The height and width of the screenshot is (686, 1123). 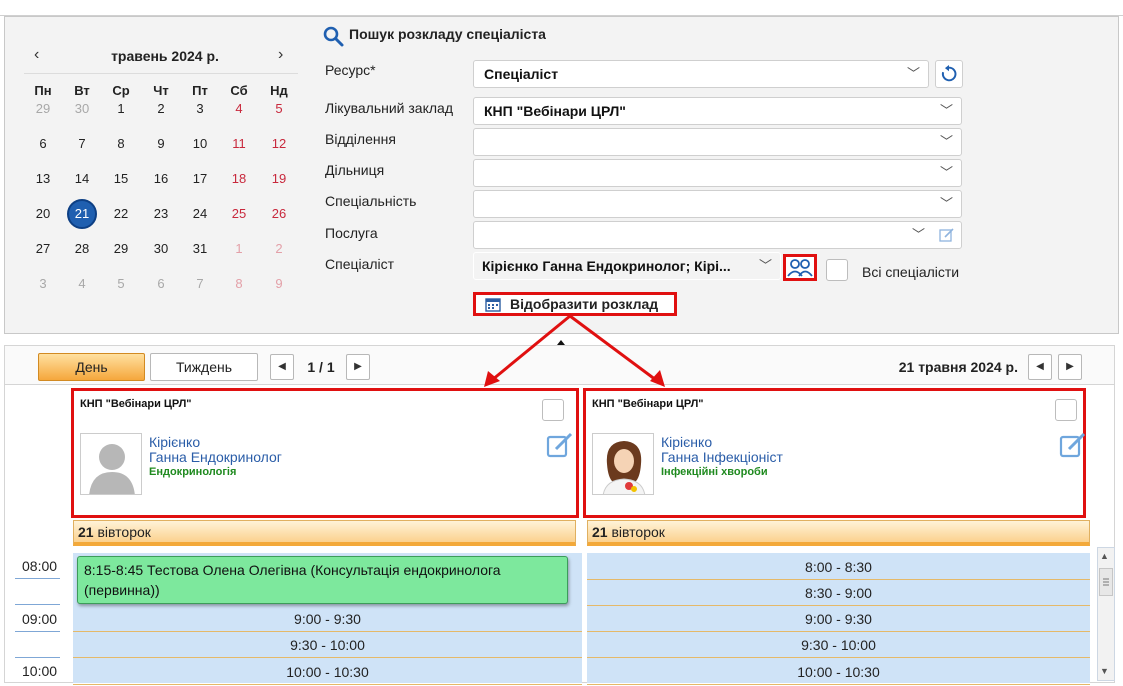 I want to click on calendar-icon, so click(x=493, y=305).